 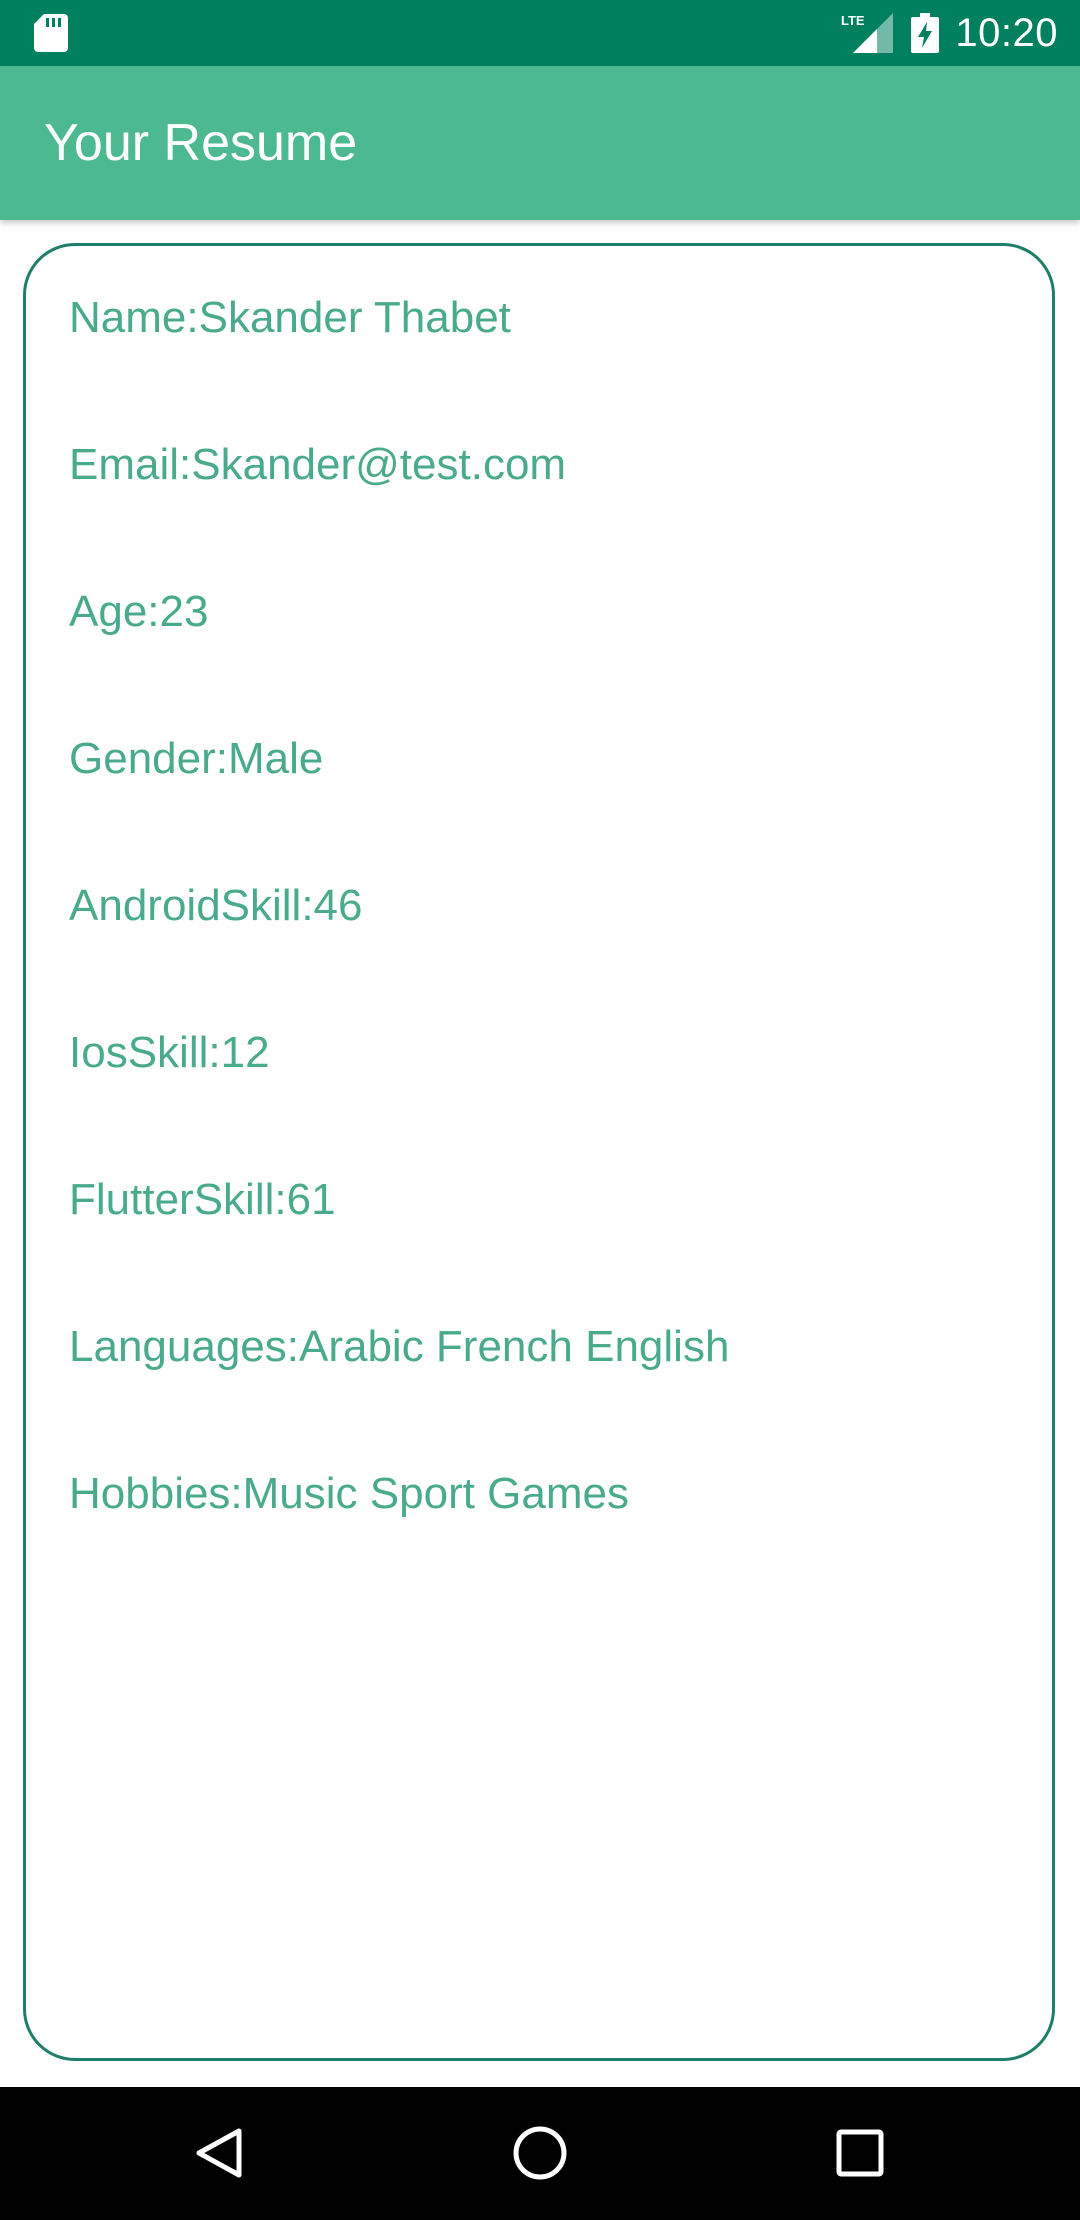 What do you see at coordinates (860, 2153) in the screenshot?
I see `recents-icon` at bounding box center [860, 2153].